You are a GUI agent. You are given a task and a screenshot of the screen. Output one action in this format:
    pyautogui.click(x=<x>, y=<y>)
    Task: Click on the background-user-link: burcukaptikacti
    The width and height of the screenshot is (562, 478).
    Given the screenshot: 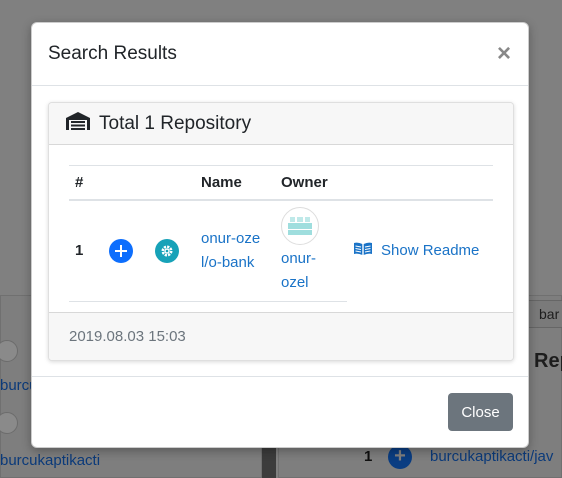 What is the action you would take?
    pyautogui.click(x=50, y=460)
    